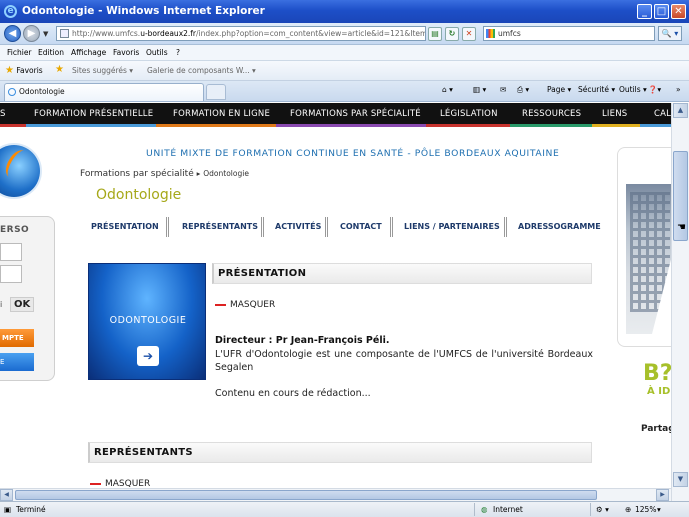  What do you see at coordinates (11, 274) in the screenshot?
I see `login-password-field` at bounding box center [11, 274].